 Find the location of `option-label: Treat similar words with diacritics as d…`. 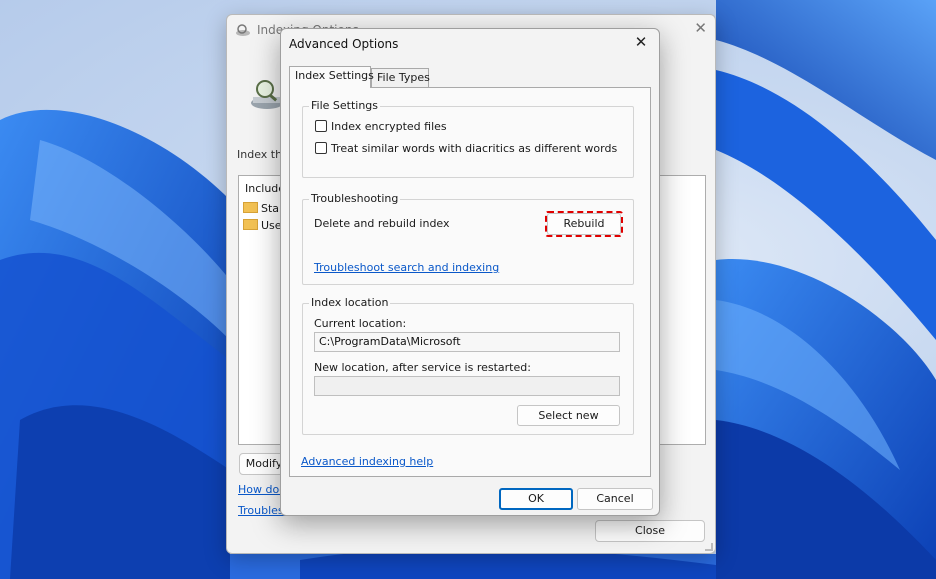

option-label: Treat similar words with diacritics as d… is located at coordinates (474, 148).